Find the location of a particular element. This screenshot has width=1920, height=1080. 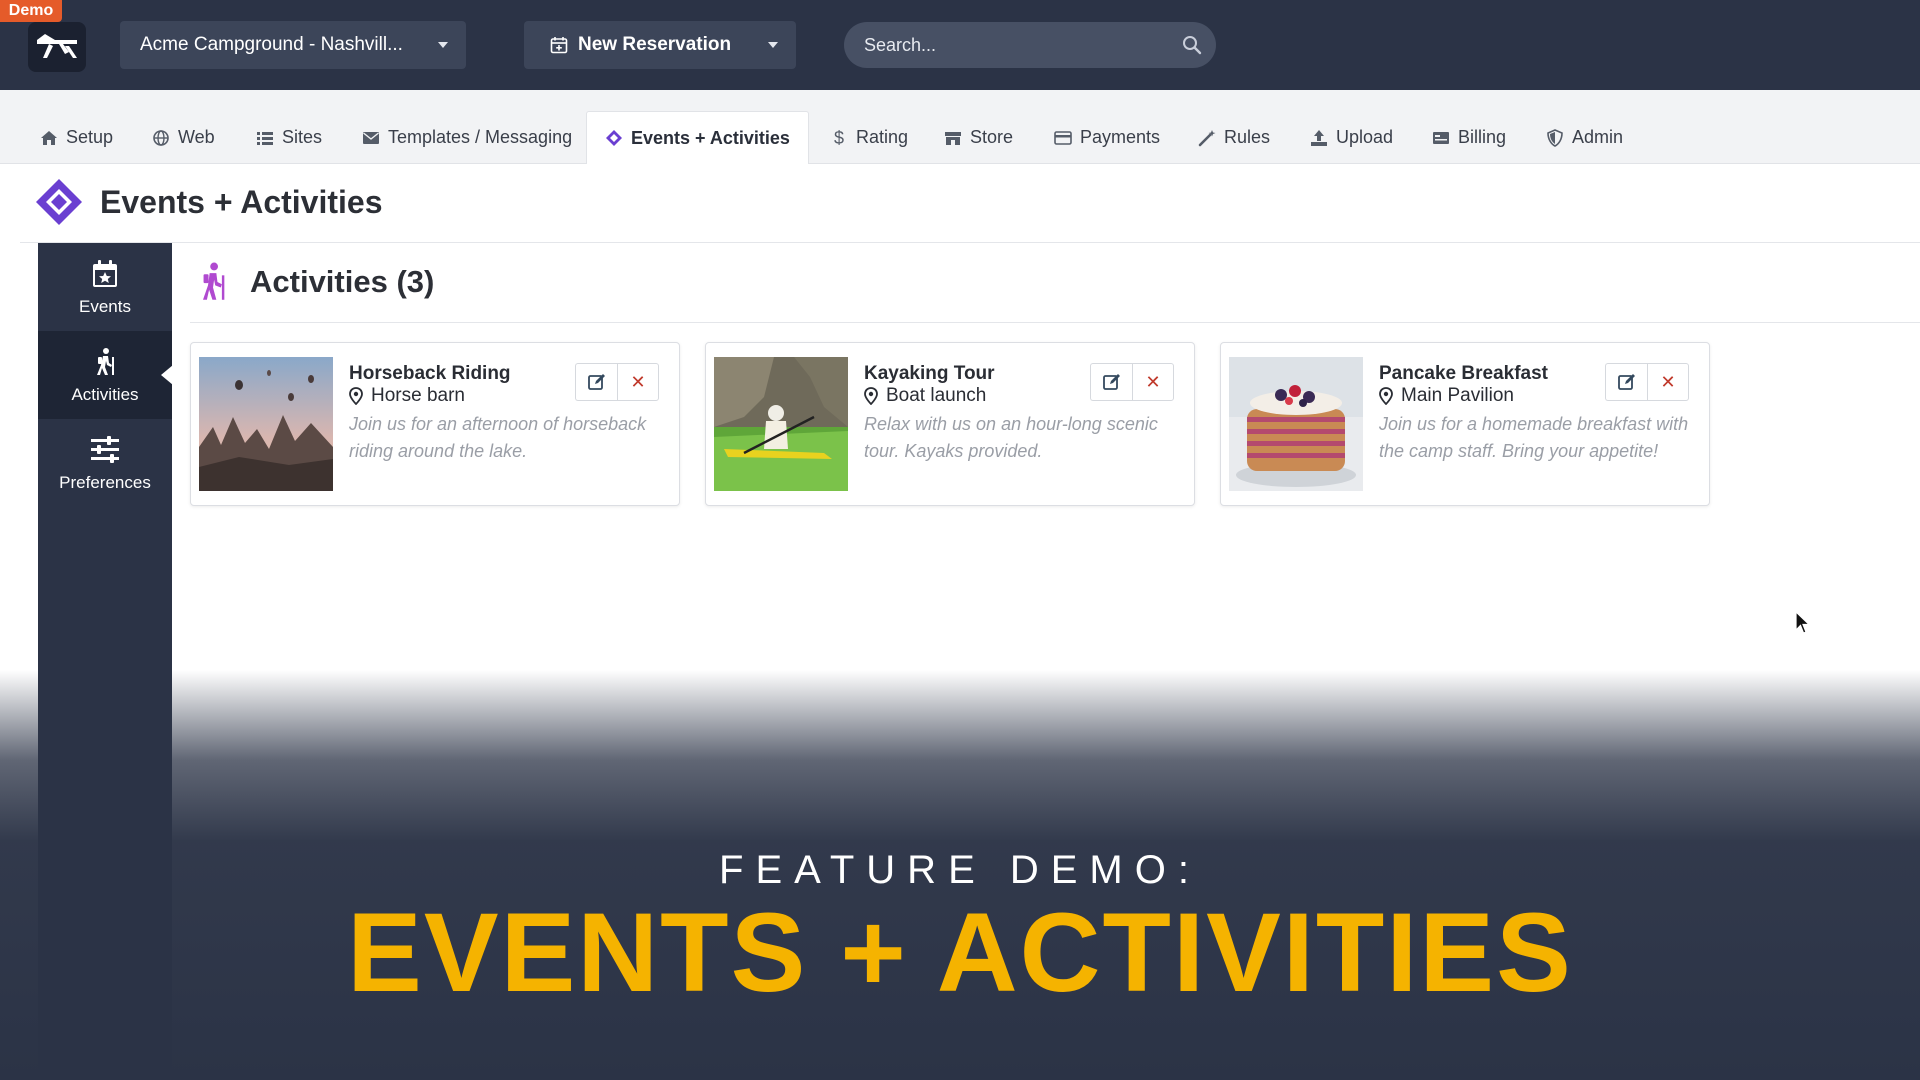

tab-sites: Sites is located at coordinates (289, 137).